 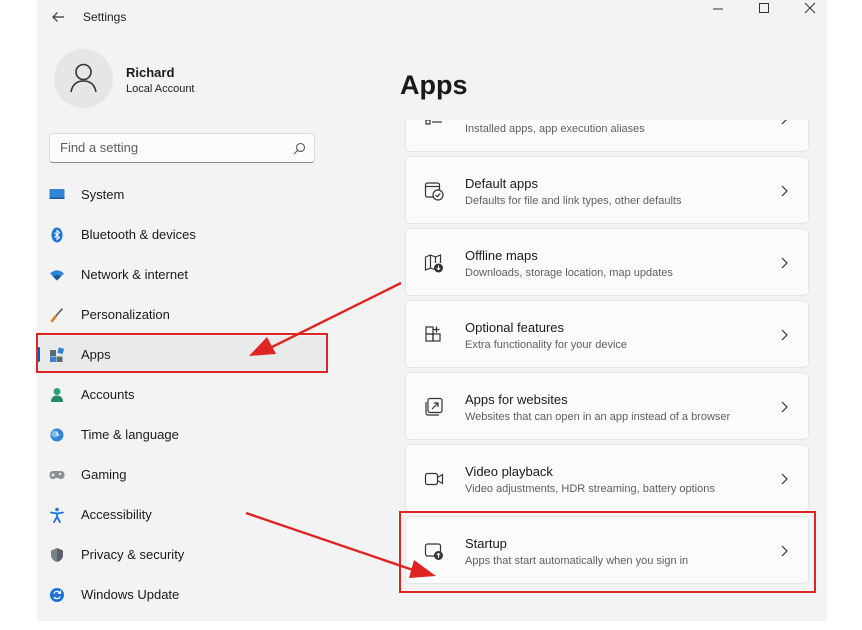 What do you see at coordinates (434, 479) in the screenshot?
I see `video-camera-icon` at bounding box center [434, 479].